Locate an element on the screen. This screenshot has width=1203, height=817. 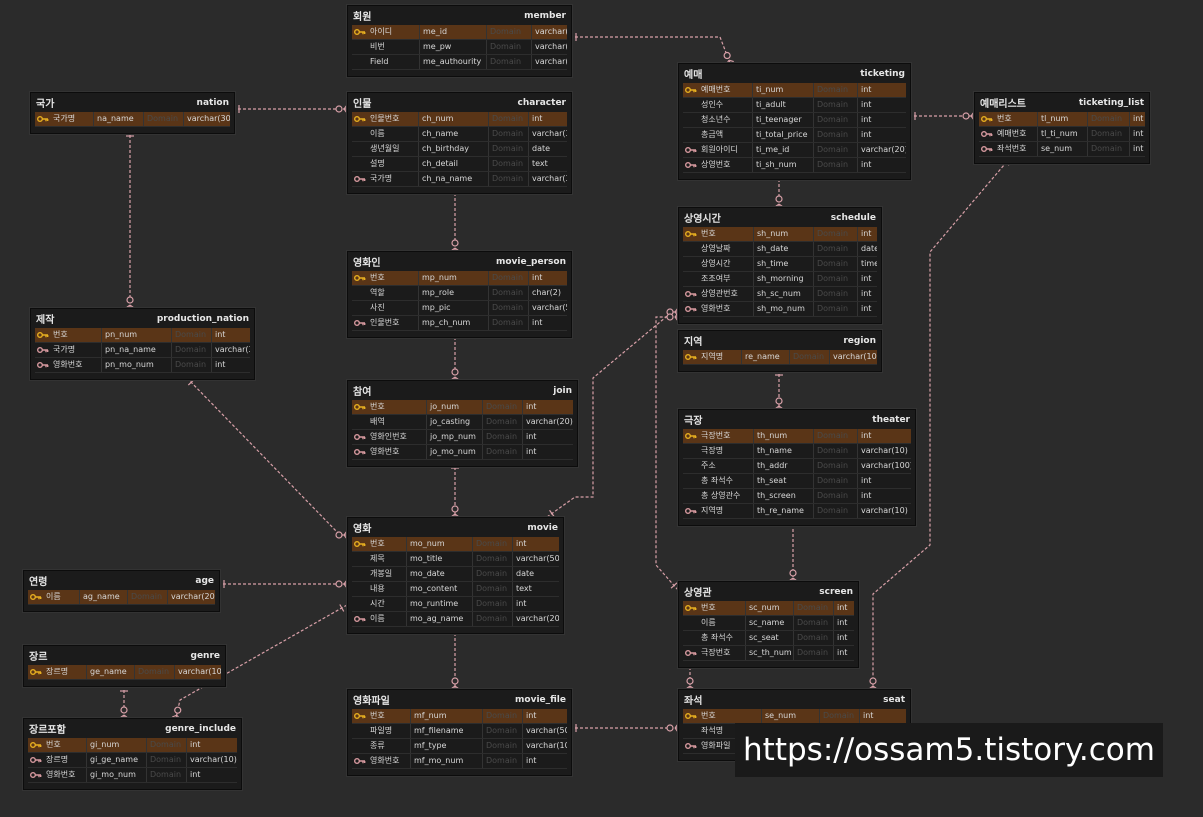
table-row: 상영관번호 sh_sc_num Domain int is located at coordinates (780, 294).